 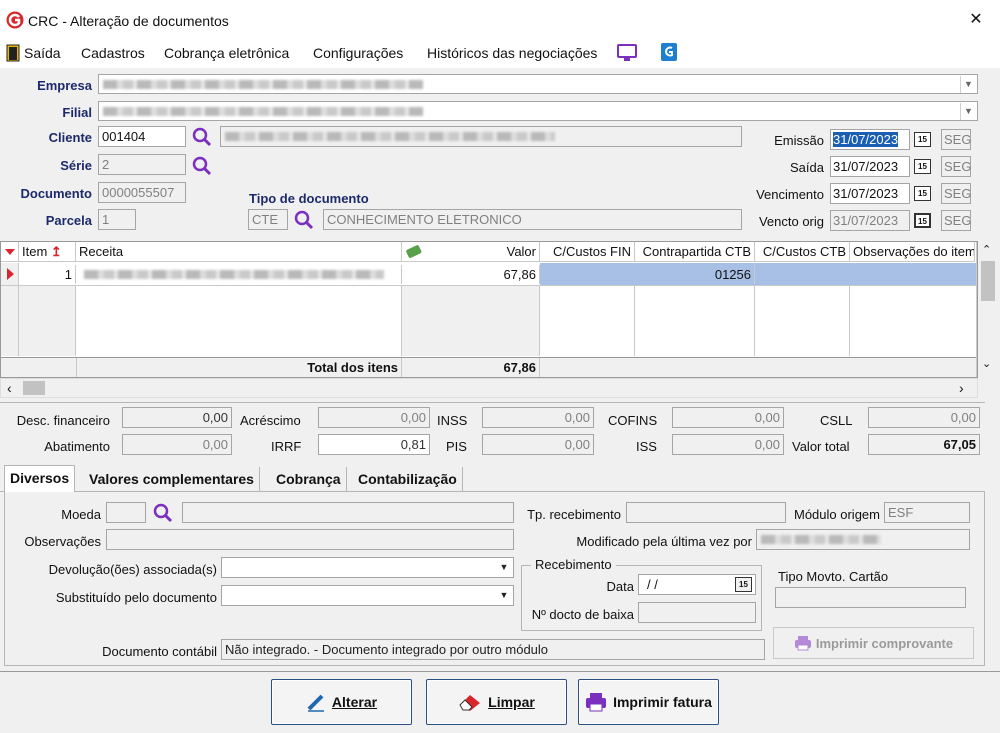 I want to click on limpar-button: Limpar, so click(x=496, y=702).